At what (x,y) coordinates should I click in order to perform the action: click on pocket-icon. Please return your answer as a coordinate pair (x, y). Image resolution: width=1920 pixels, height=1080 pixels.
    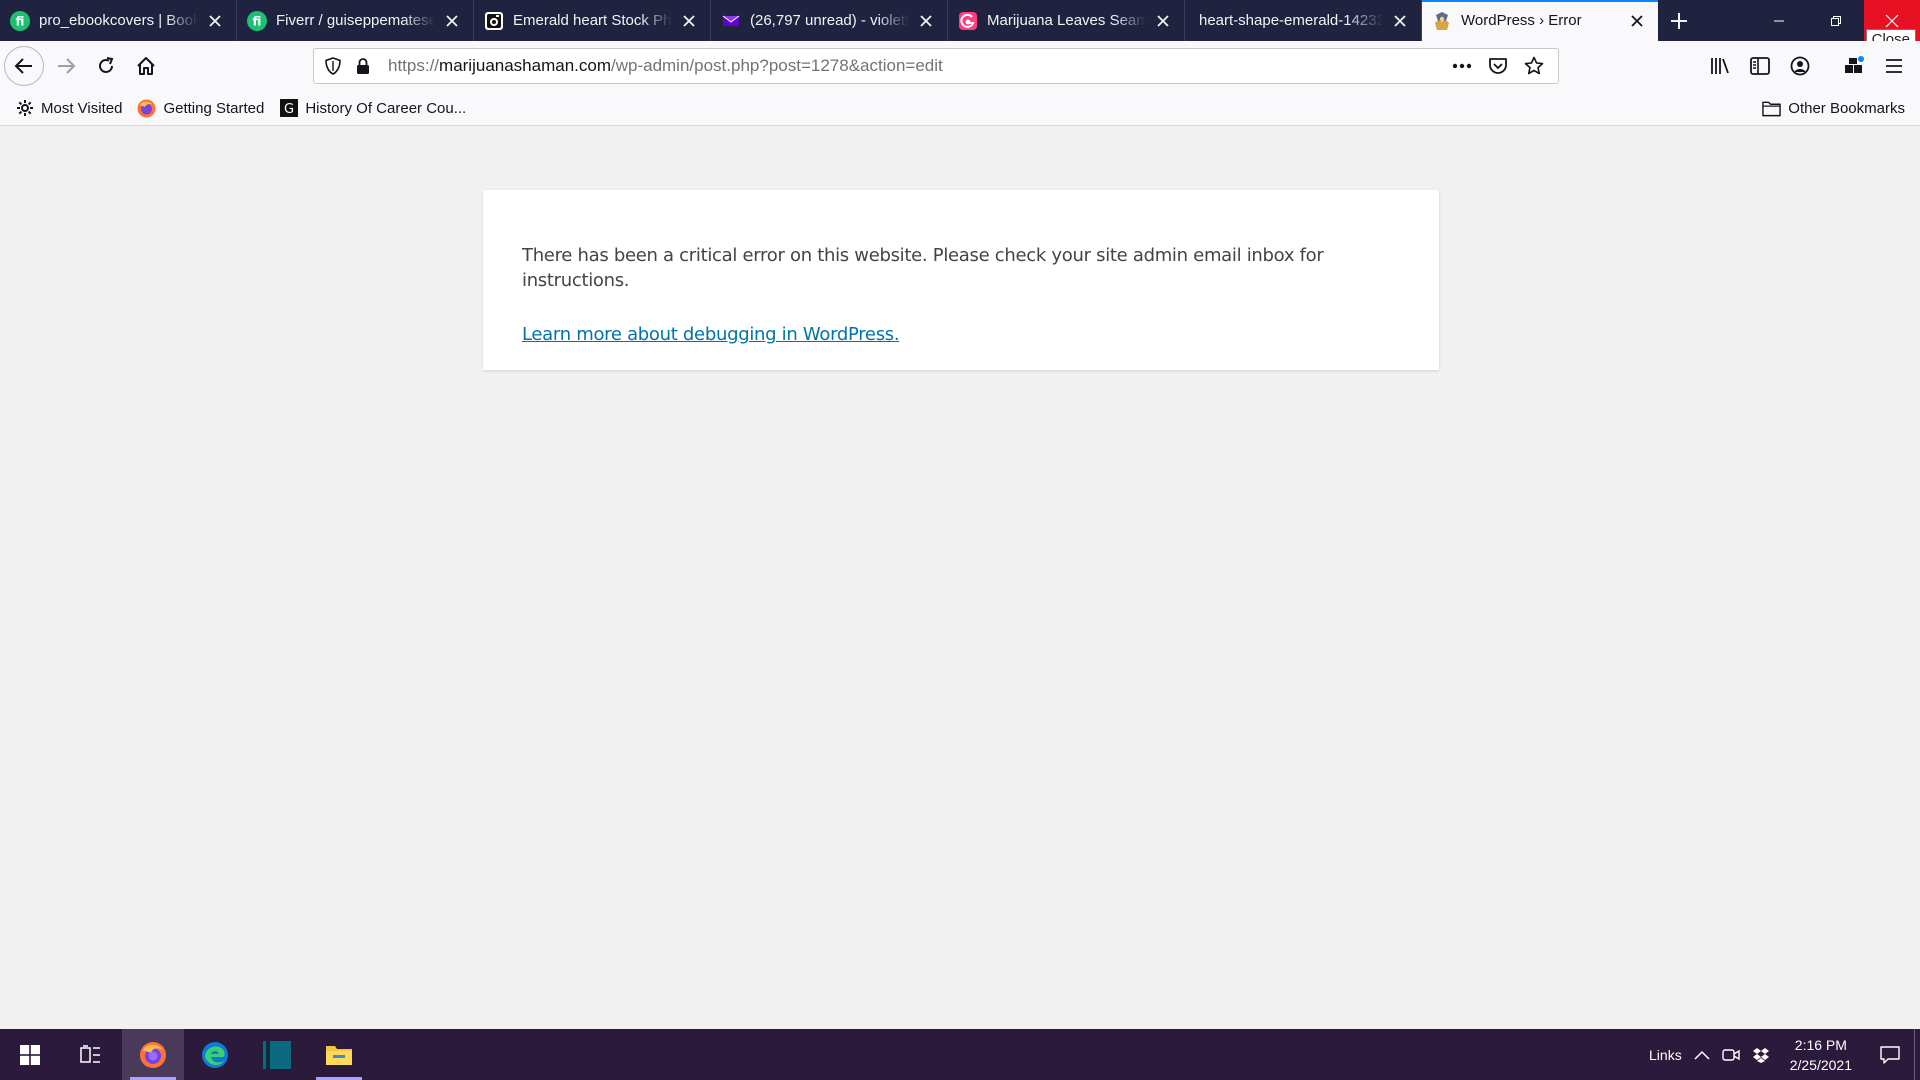
    Looking at the image, I should click on (1498, 66).